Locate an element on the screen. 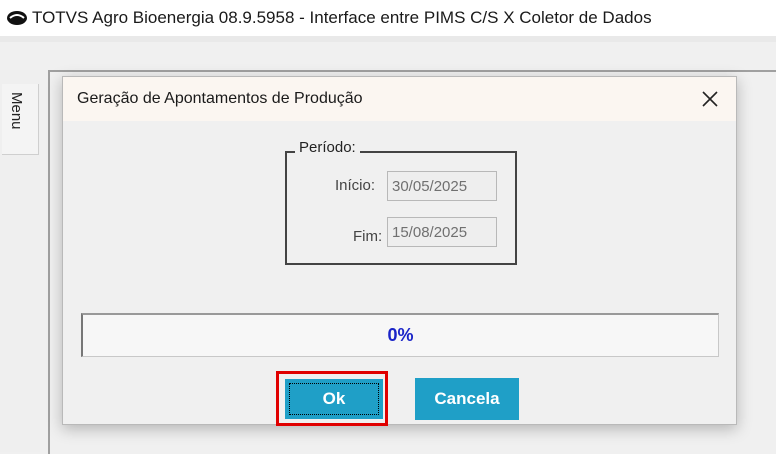 The width and height of the screenshot is (776, 454). progress-bar: 0% is located at coordinates (400, 335).